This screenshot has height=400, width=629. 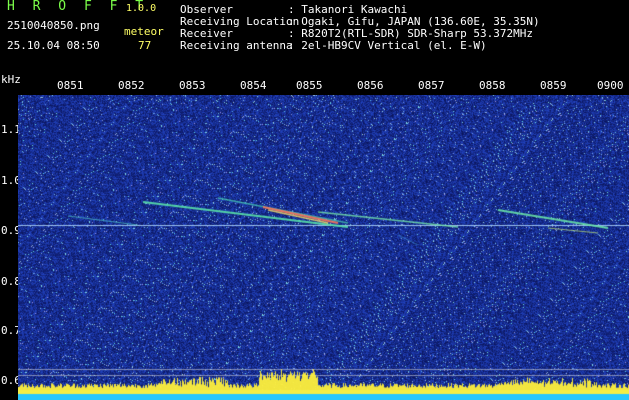 I want to click on time-tick: 0852, so click(x=131, y=85).